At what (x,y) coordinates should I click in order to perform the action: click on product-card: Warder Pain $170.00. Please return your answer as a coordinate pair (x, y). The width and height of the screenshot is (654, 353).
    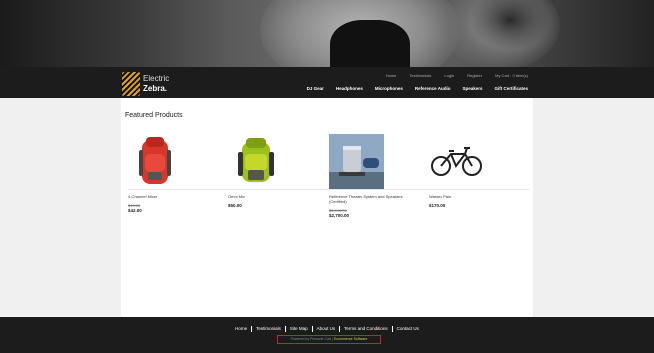
    Looking at the image, I should click on (479, 171).